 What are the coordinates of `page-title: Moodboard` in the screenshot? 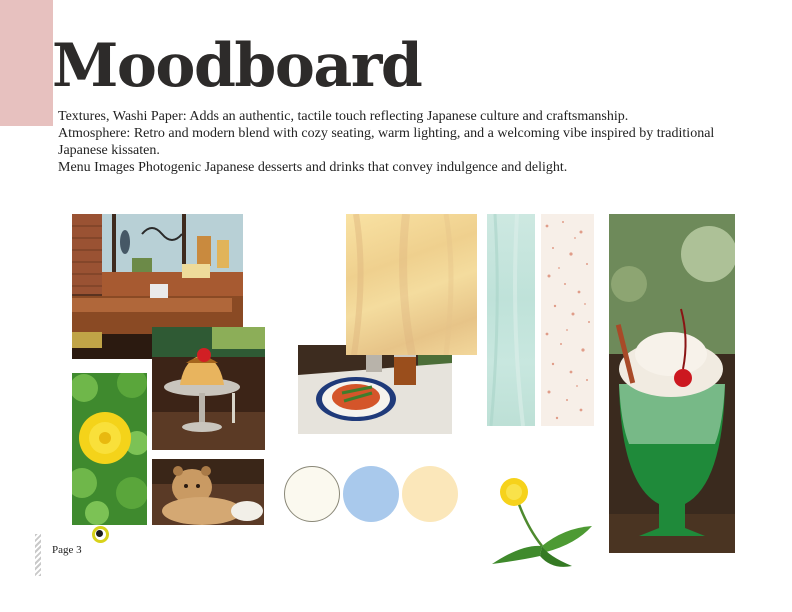 It's located at (237, 66).